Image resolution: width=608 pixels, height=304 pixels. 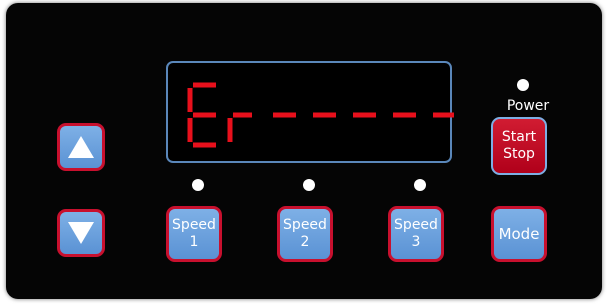 I want to click on speed3-button: Speed 3, so click(x=416, y=234).